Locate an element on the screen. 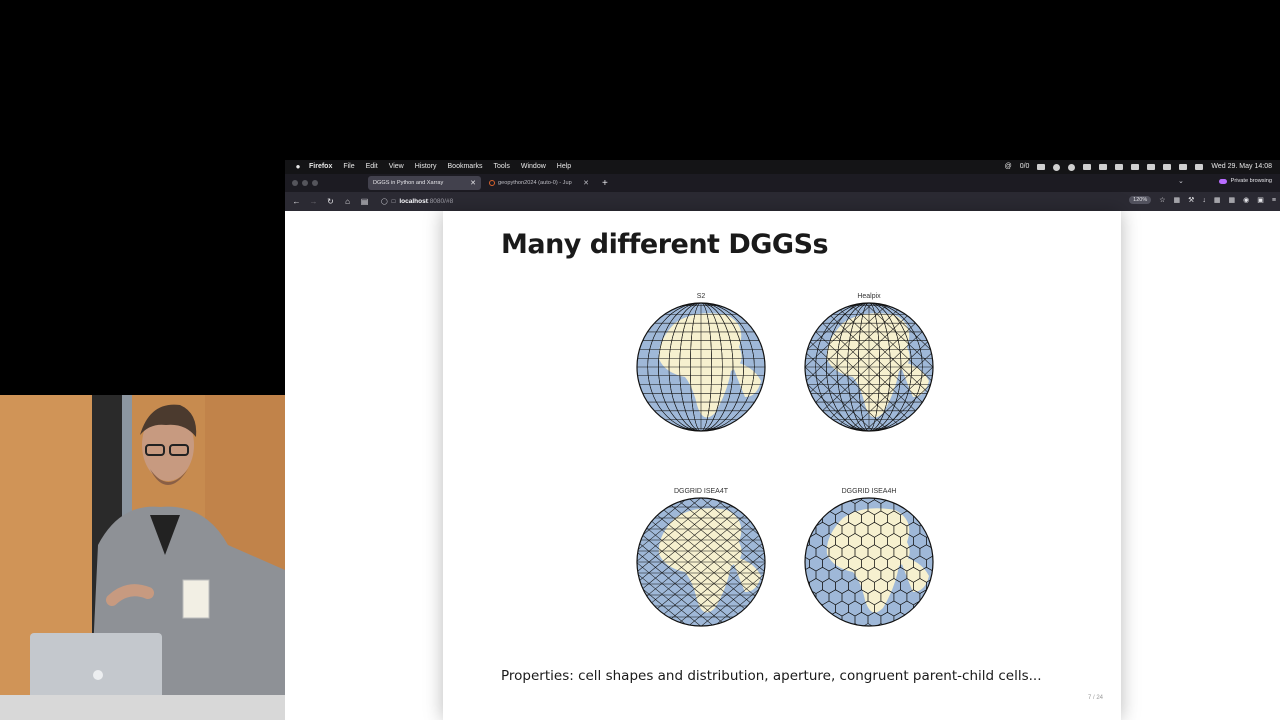 The height and width of the screenshot is (720, 1280). apple-icon: ● is located at coordinates (298, 167).